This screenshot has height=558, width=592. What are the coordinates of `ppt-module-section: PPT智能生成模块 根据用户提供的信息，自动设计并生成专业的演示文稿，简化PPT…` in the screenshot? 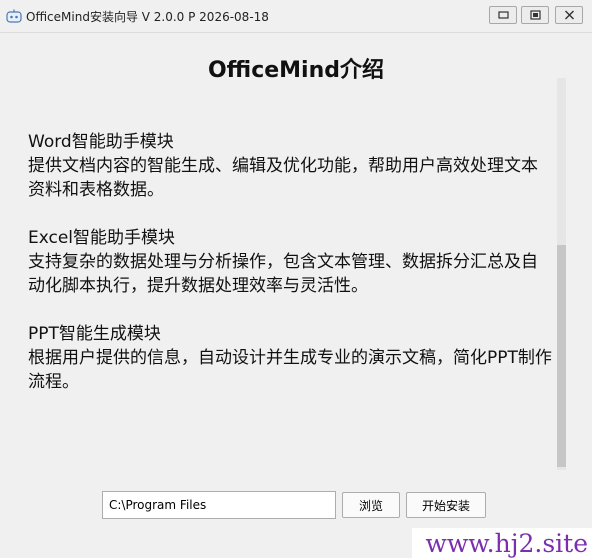 It's located at (290, 358).